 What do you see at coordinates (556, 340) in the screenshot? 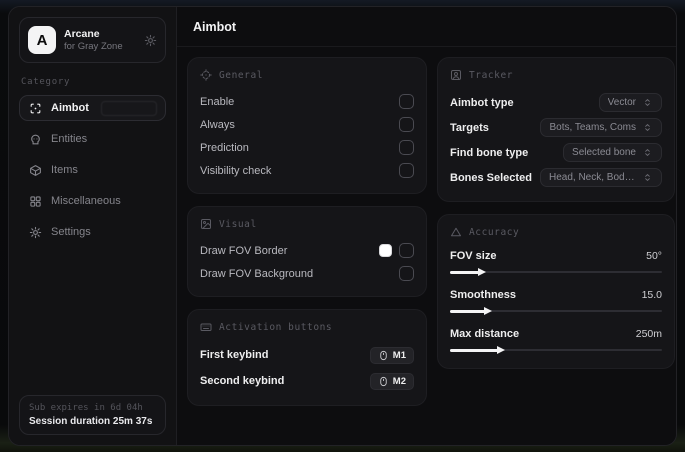
I see `setting-row-max-distance: Max distance 250m` at bounding box center [556, 340].